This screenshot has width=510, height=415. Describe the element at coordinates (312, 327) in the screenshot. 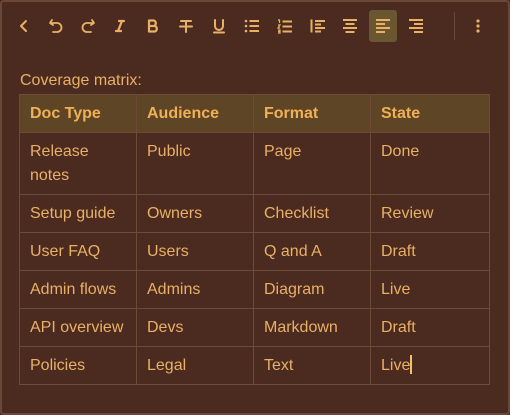

I see `table-cell: Markdown` at that location.